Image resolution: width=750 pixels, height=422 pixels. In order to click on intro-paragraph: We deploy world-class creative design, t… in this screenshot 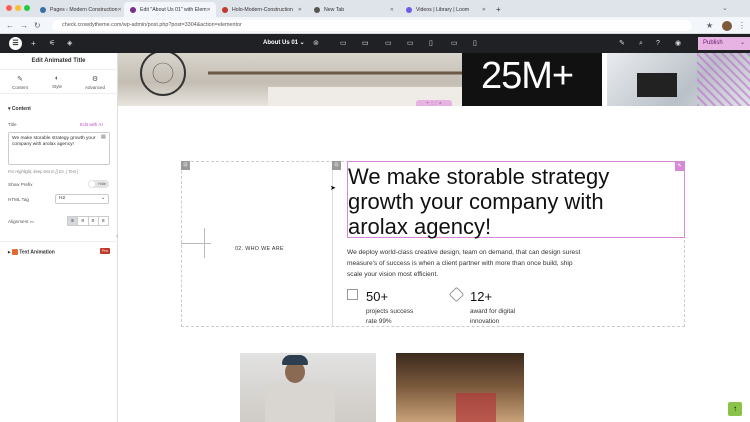, I will do `click(464, 263)`.